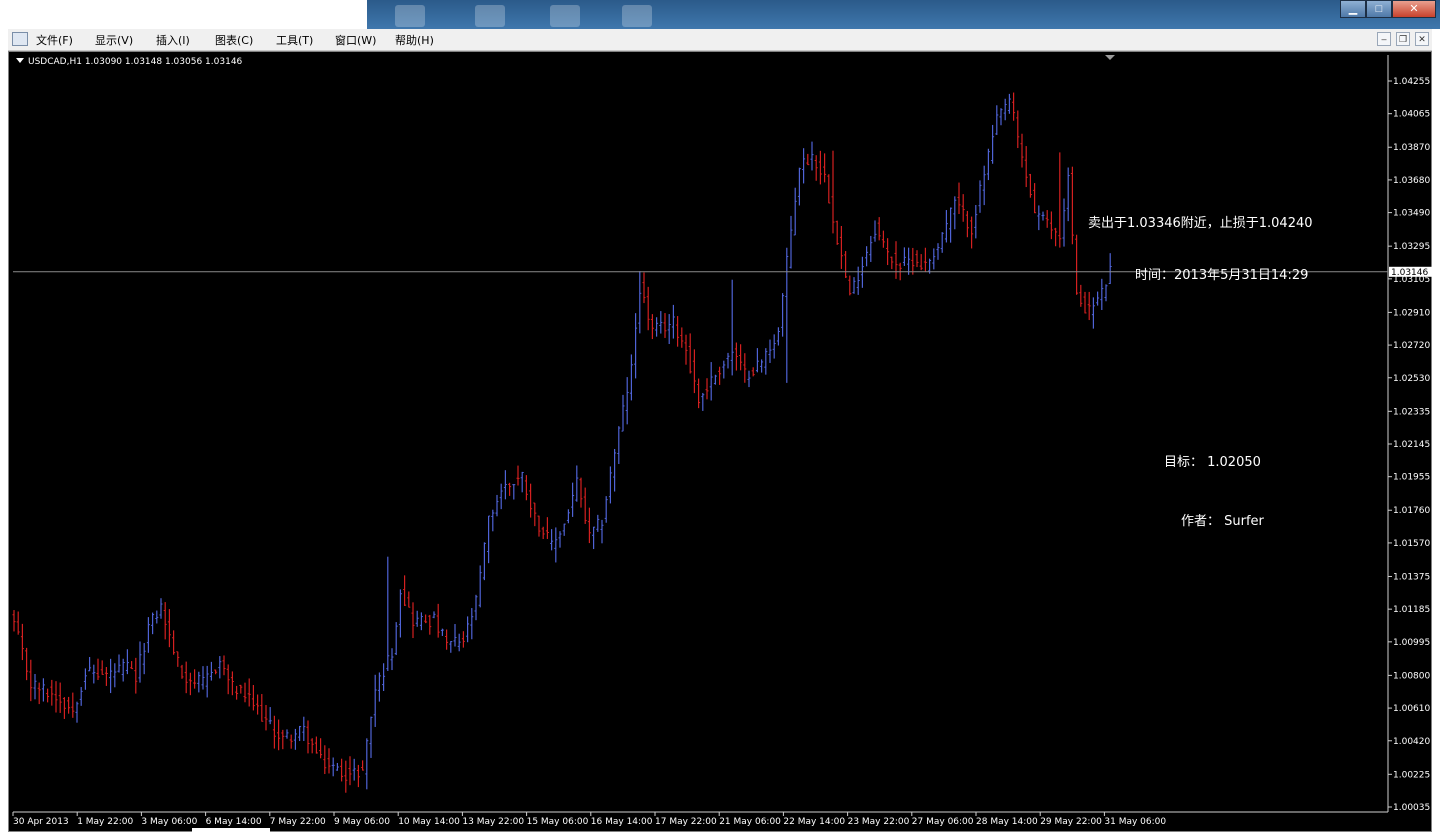 The height and width of the screenshot is (832, 1440). Describe the element at coordinates (1411, 643) in the screenshot. I see `price-tick-label: 1.00995` at that location.